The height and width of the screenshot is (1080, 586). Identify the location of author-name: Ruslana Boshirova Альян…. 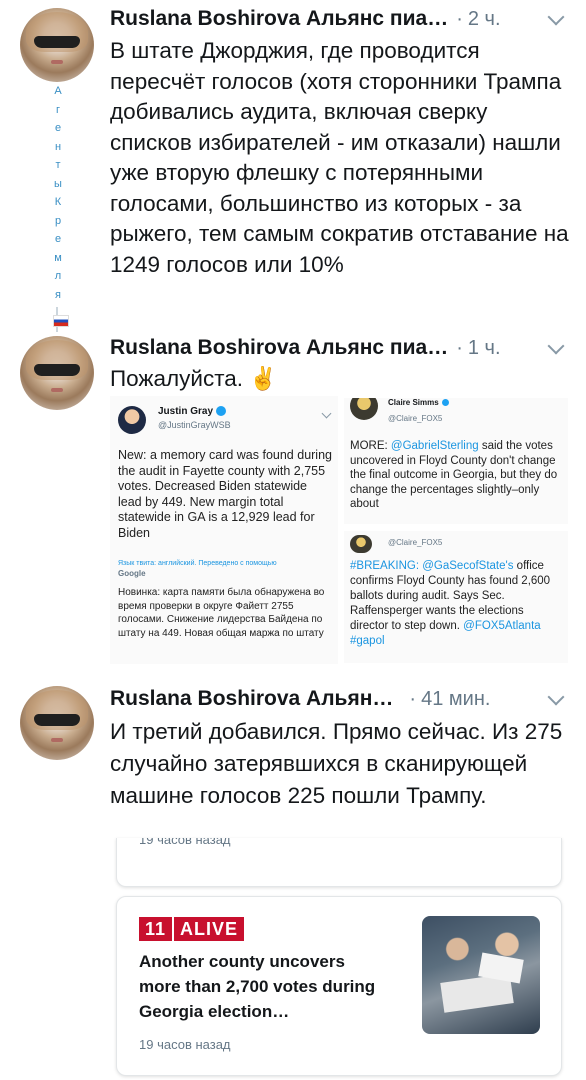
(251, 699).